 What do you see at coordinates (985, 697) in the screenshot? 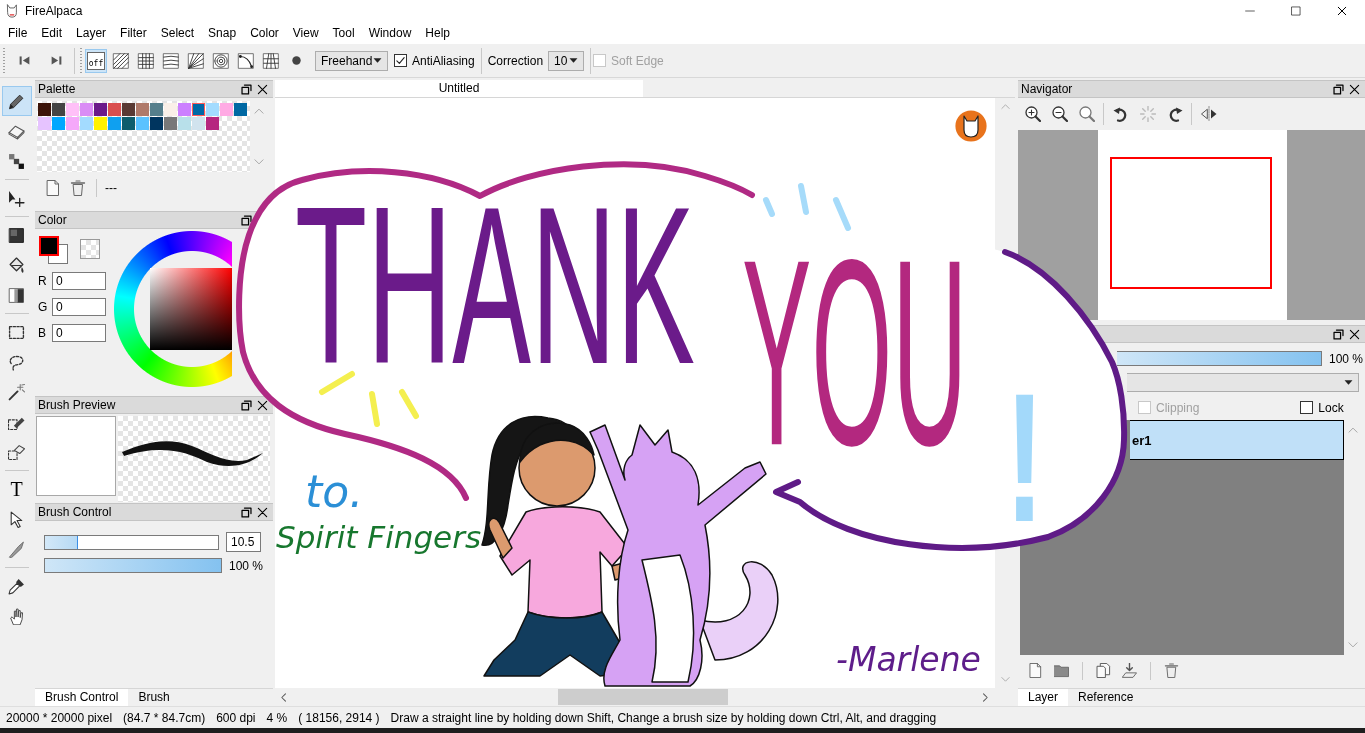
I see `chevron-right-icon` at bounding box center [985, 697].